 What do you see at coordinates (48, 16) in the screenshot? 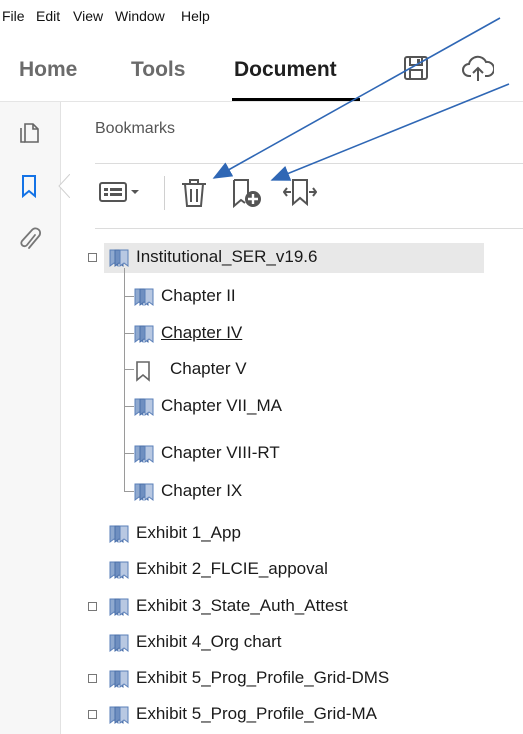
I see `menu-edit: Edit` at bounding box center [48, 16].